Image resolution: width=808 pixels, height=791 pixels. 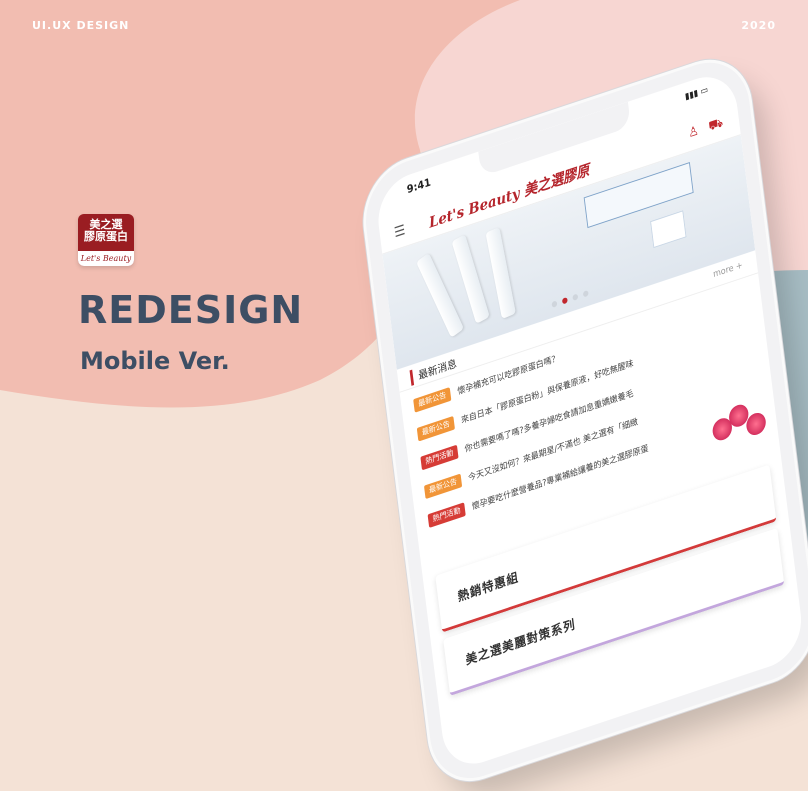 What do you see at coordinates (106, 258) in the screenshot?
I see `logo-strip: Let's Beauty` at bounding box center [106, 258].